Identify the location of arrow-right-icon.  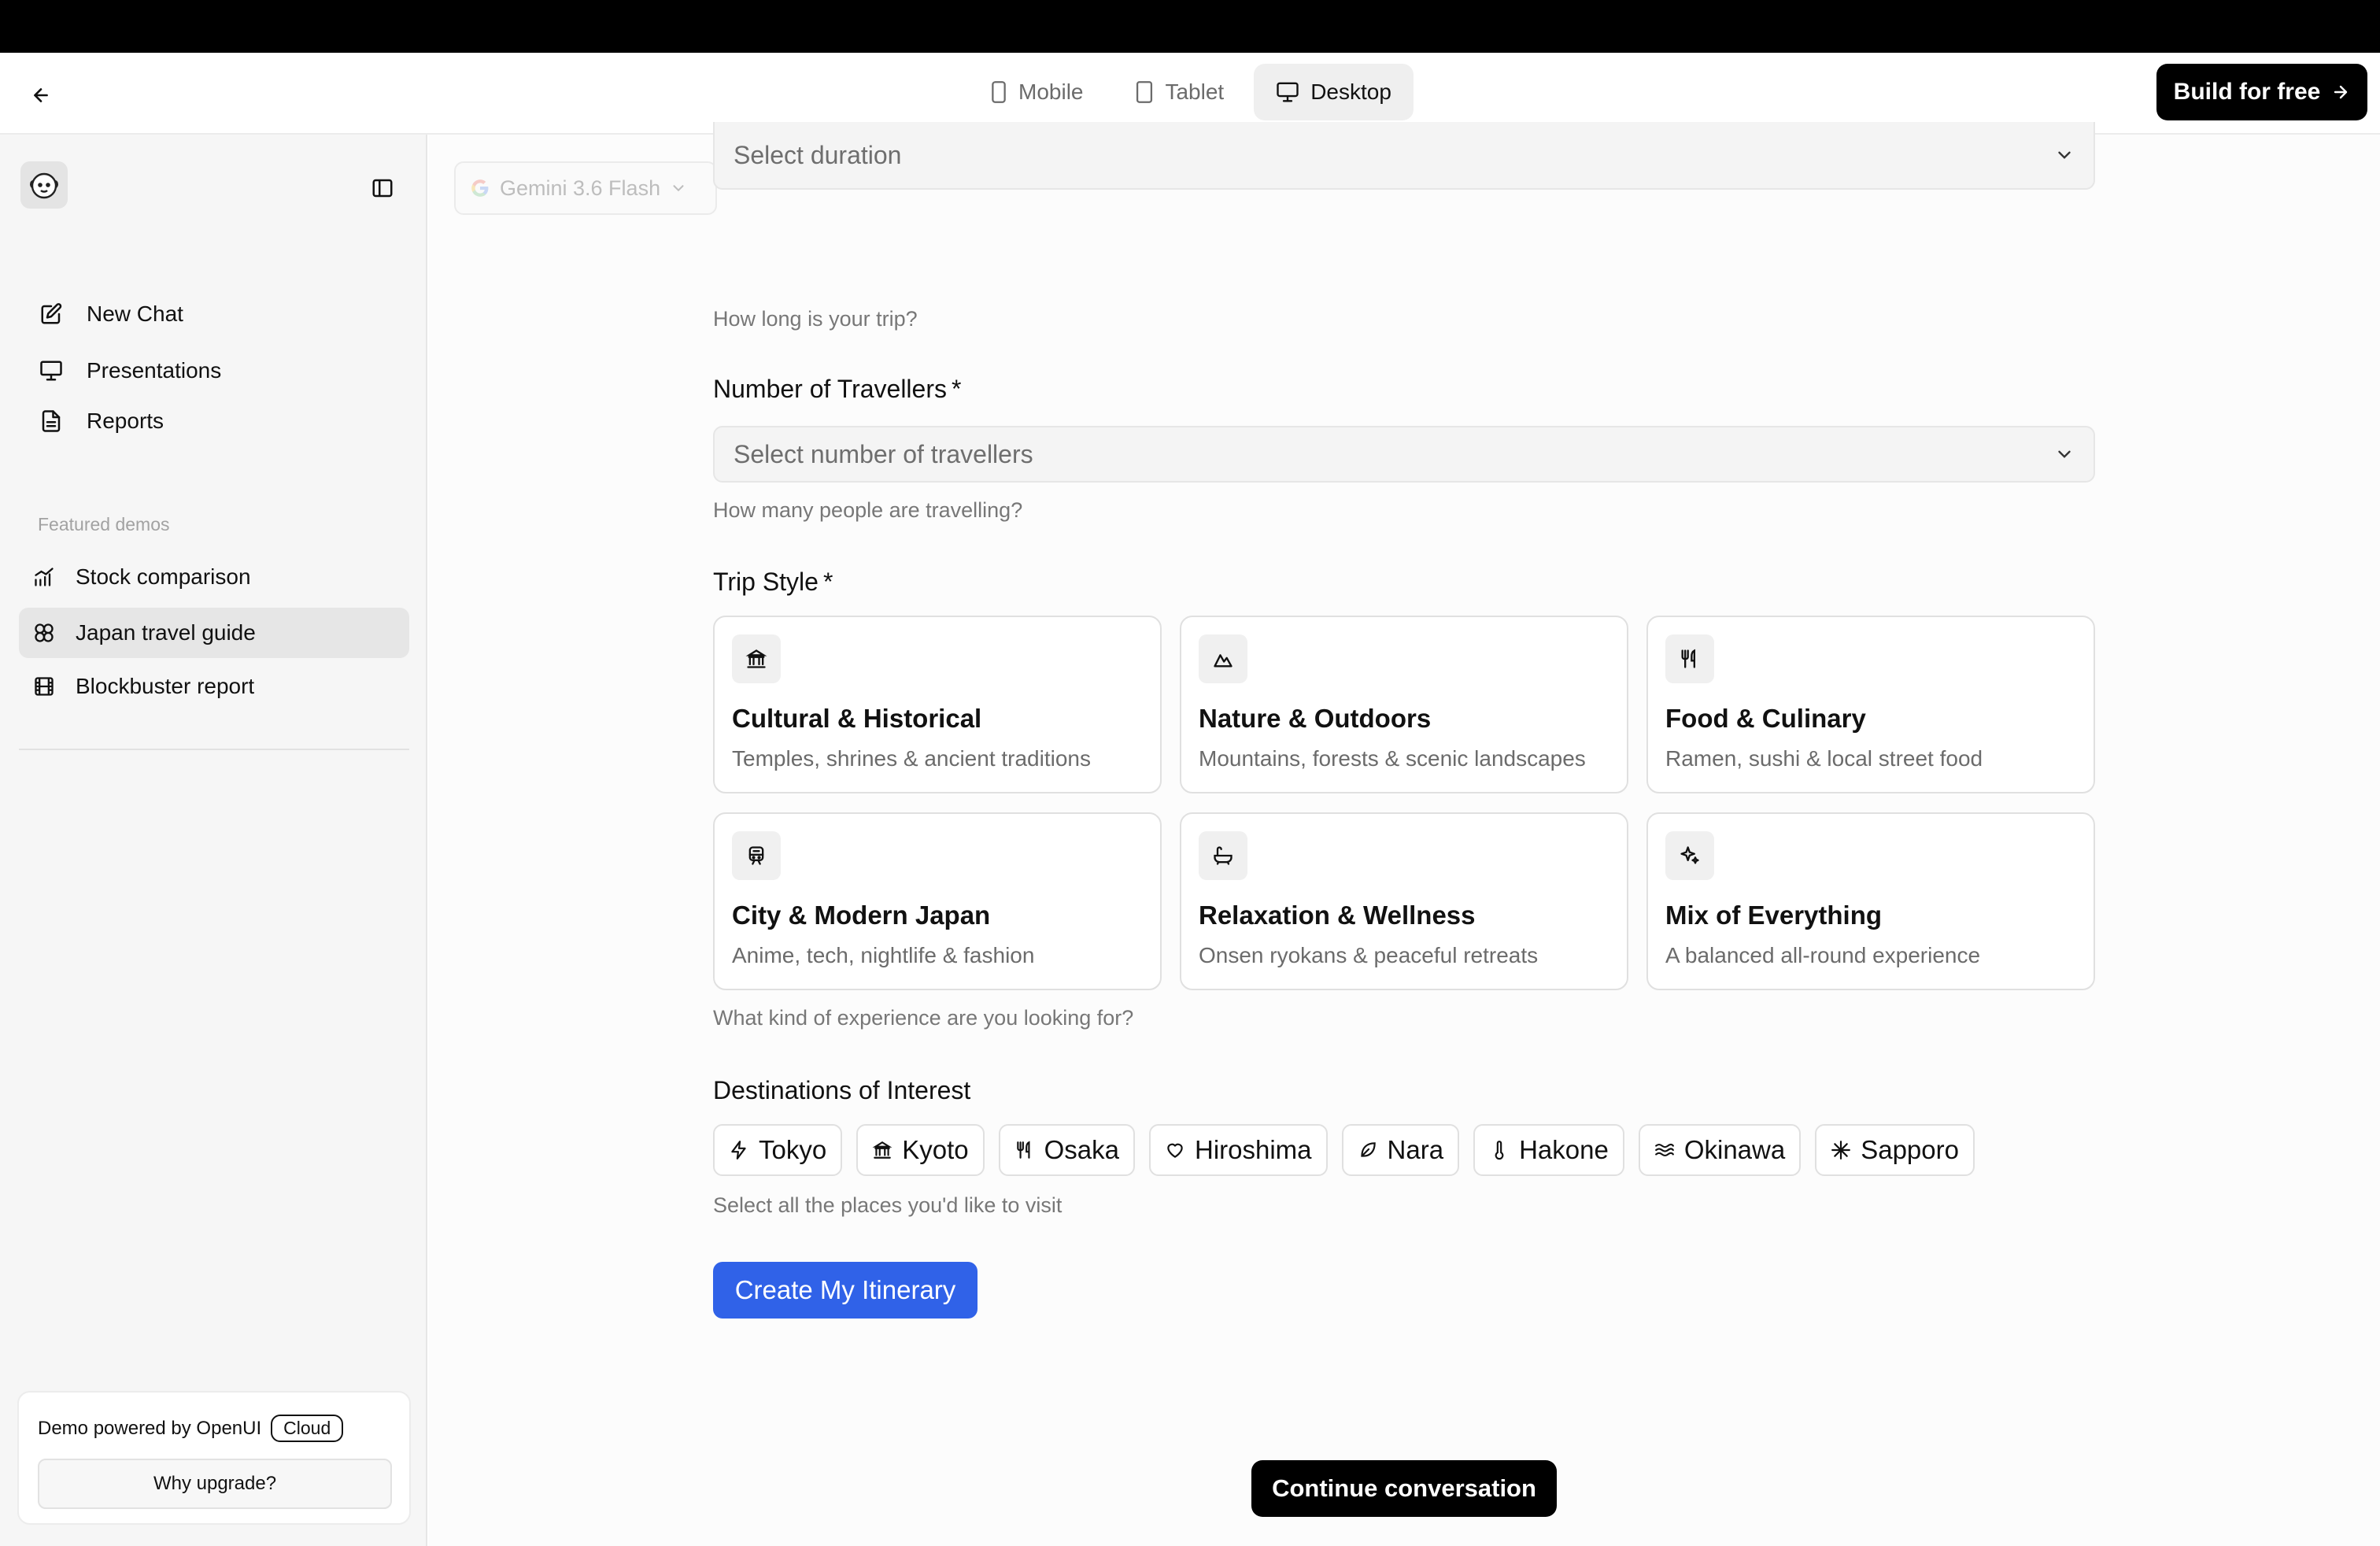
(2340, 93).